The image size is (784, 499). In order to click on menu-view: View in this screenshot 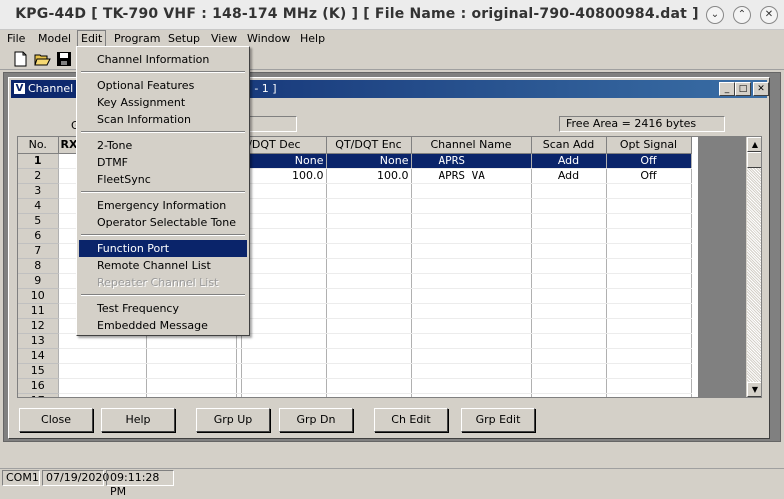, I will do `click(224, 38)`.